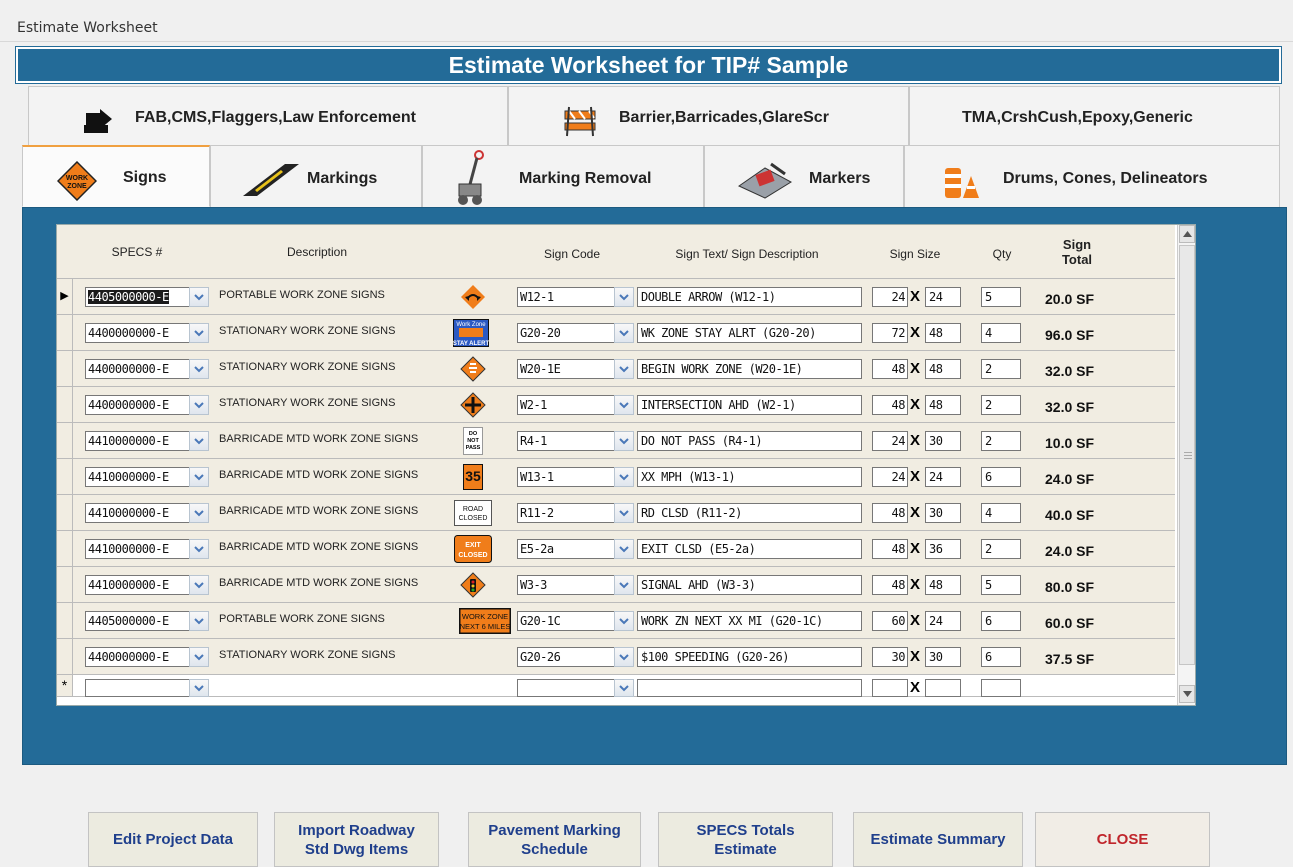 The width and height of the screenshot is (1293, 867). What do you see at coordinates (565, 369) in the screenshot?
I see `sign-code-combo: W20-1E` at bounding box center [565, 369].